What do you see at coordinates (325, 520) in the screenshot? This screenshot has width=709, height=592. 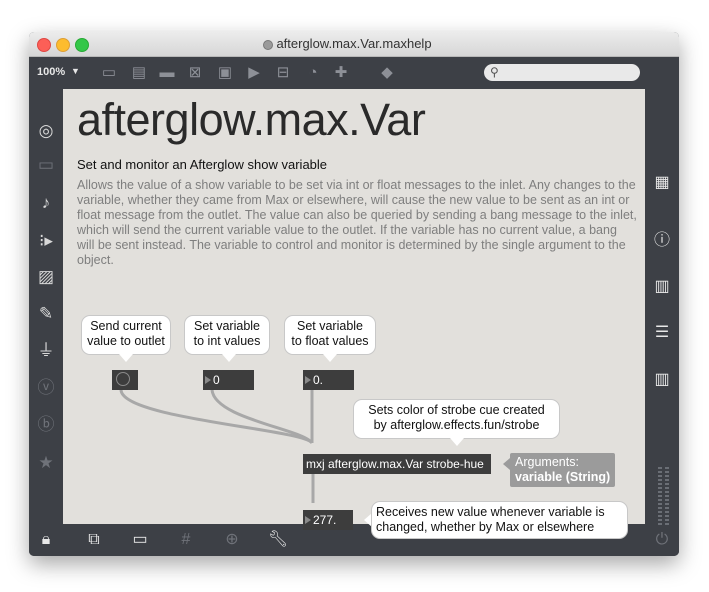 I see `output-value: 277.` at bounding box center [325, 520].